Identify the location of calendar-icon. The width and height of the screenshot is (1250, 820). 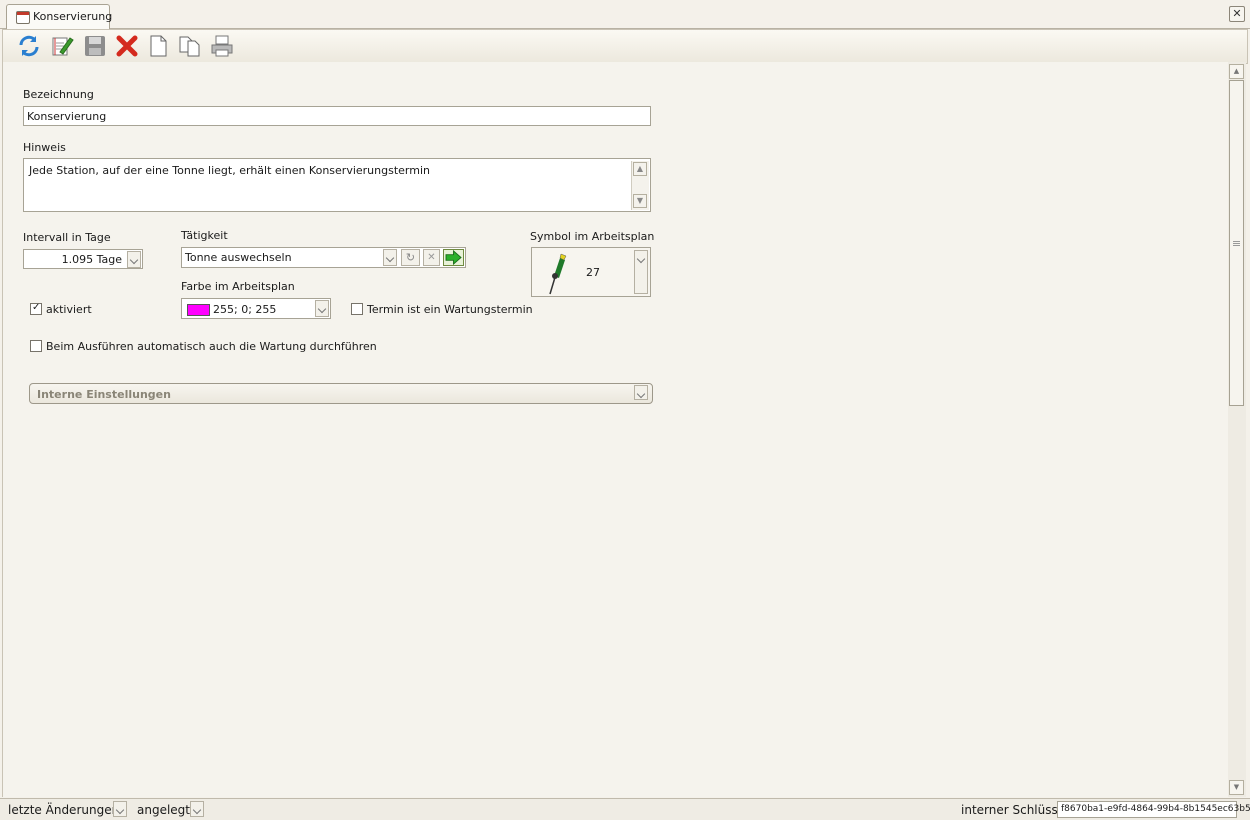
(23, 17).